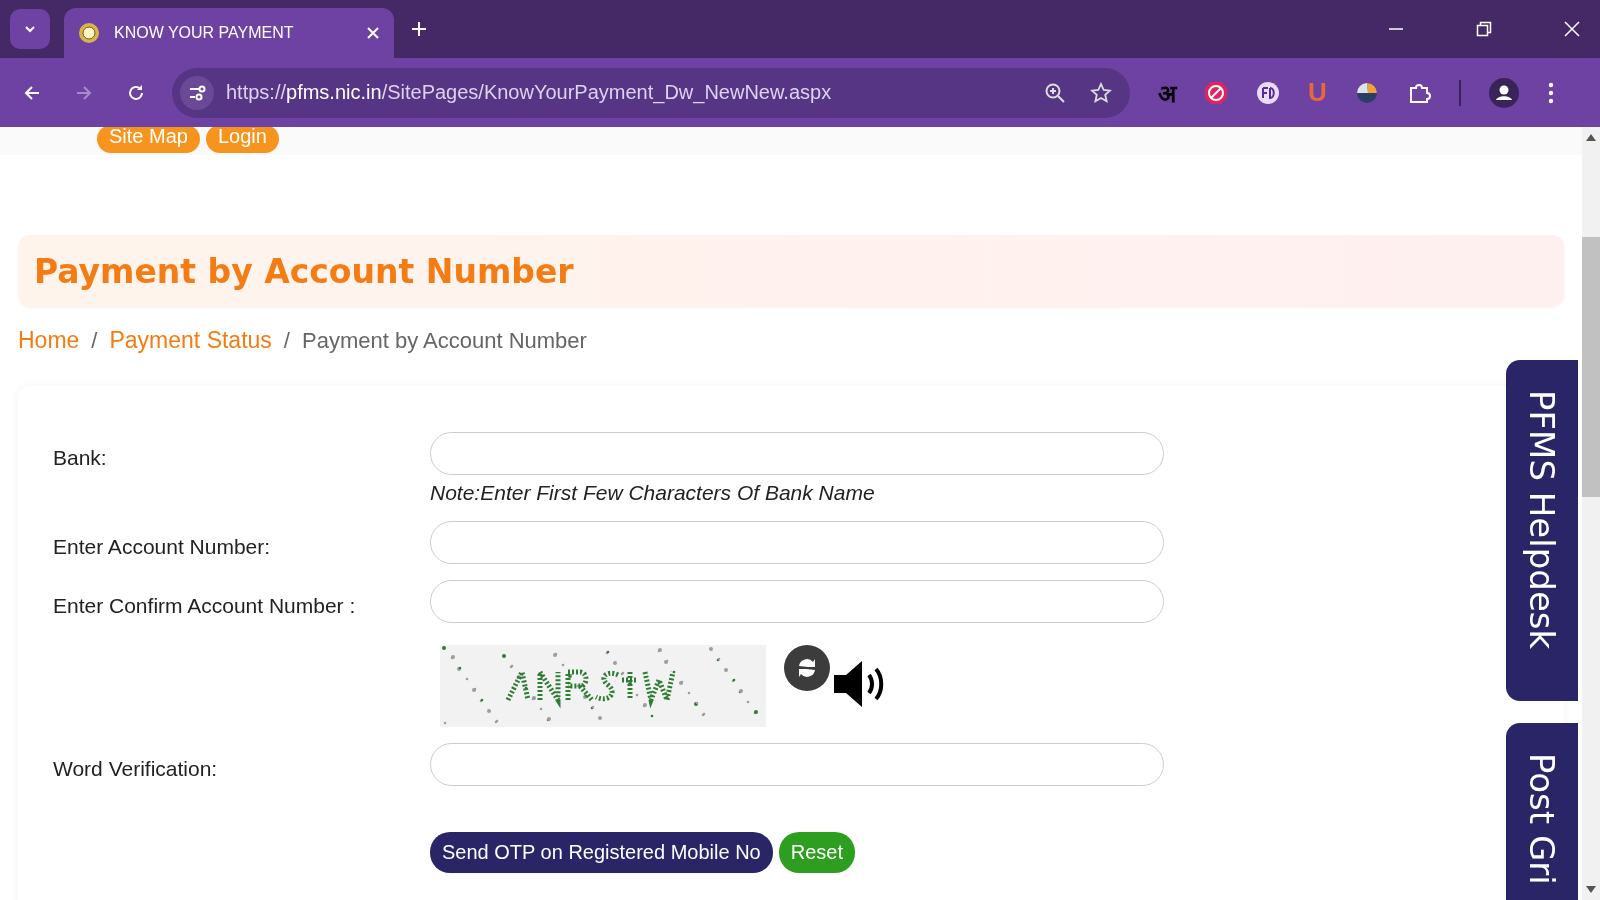  I want to click on form-button: Send OTP on Registered Mobile No, so click(601, 852).